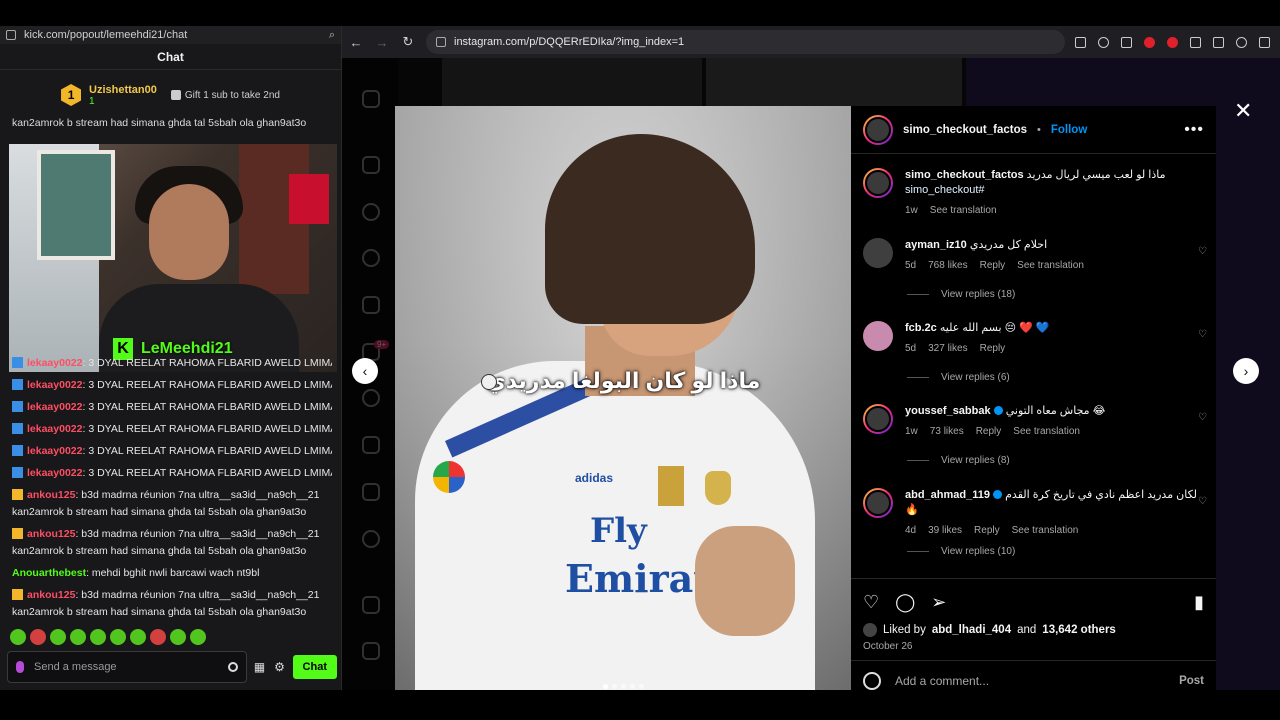  I want to click on emoji-icon, so click(872, 680).